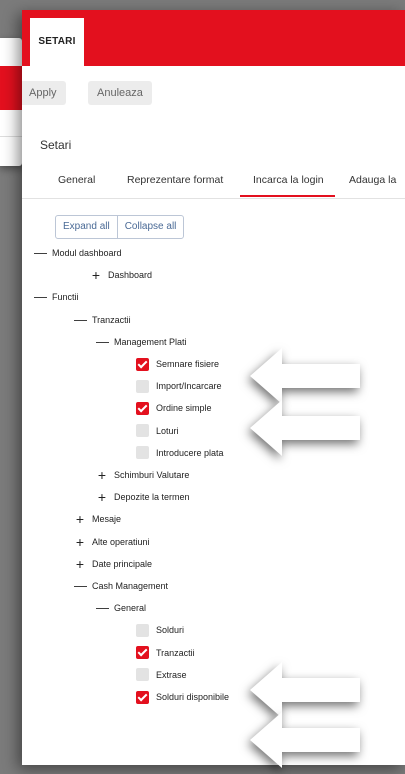  Describe the element at coordinates (11, 136) in the screenshot. I see `dropdown-divider` at that location.